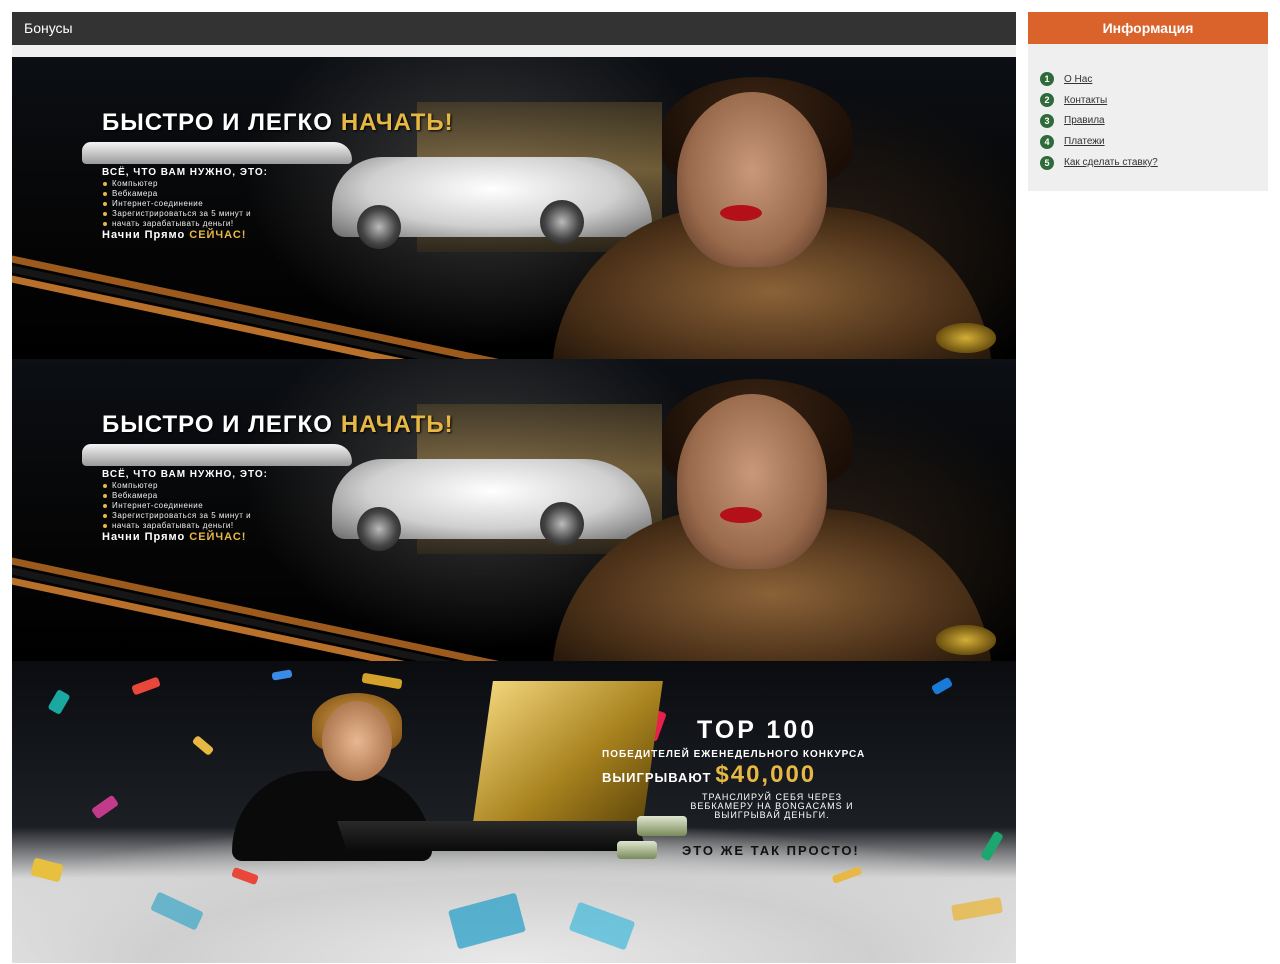 This screenshot has width=1280, height=964. Describe the element at coordinates (514, 51) in the screenshot. I see `header-divider` at that location.